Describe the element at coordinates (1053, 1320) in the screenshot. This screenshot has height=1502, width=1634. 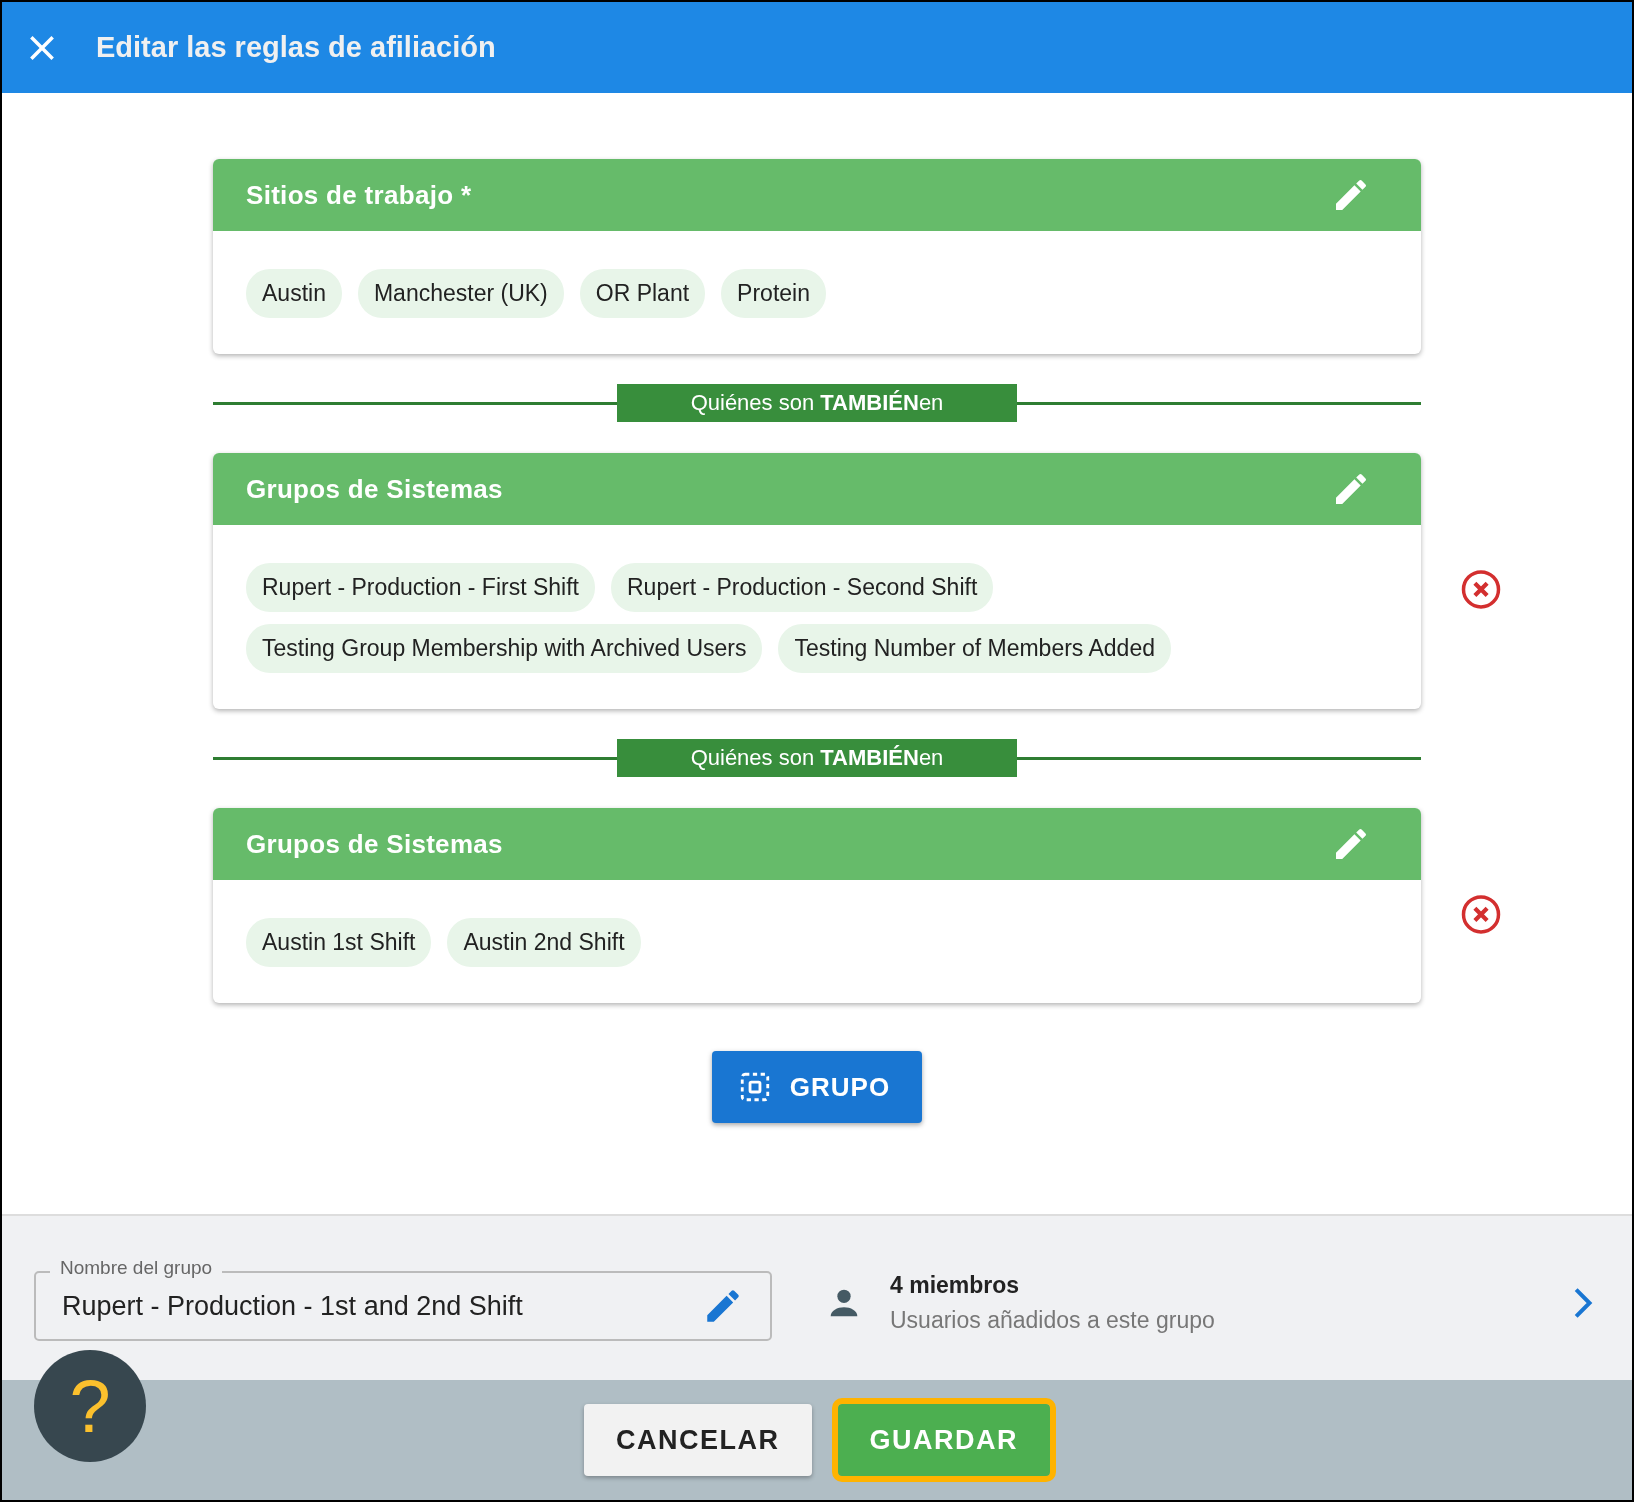
I see `member-subtitle: Usuarios añadidos a este grupo` at that location.